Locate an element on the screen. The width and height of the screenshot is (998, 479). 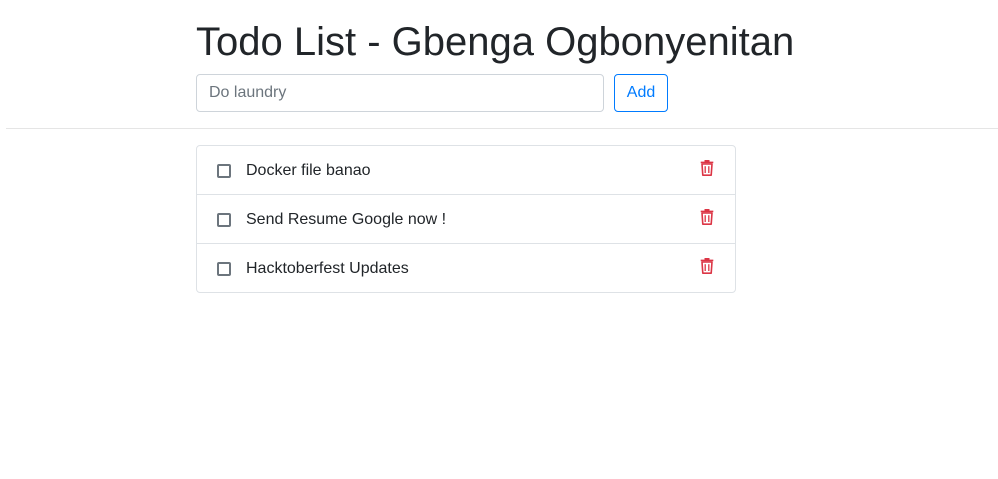
divider is located at coordinates (502, 128).